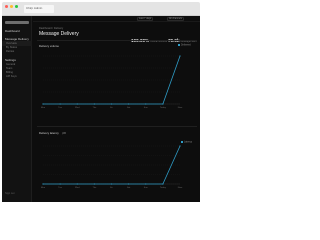  Describe the element at coordinates (180, 188) in the screenshot. I see `x-tick-label: Now` at that location.